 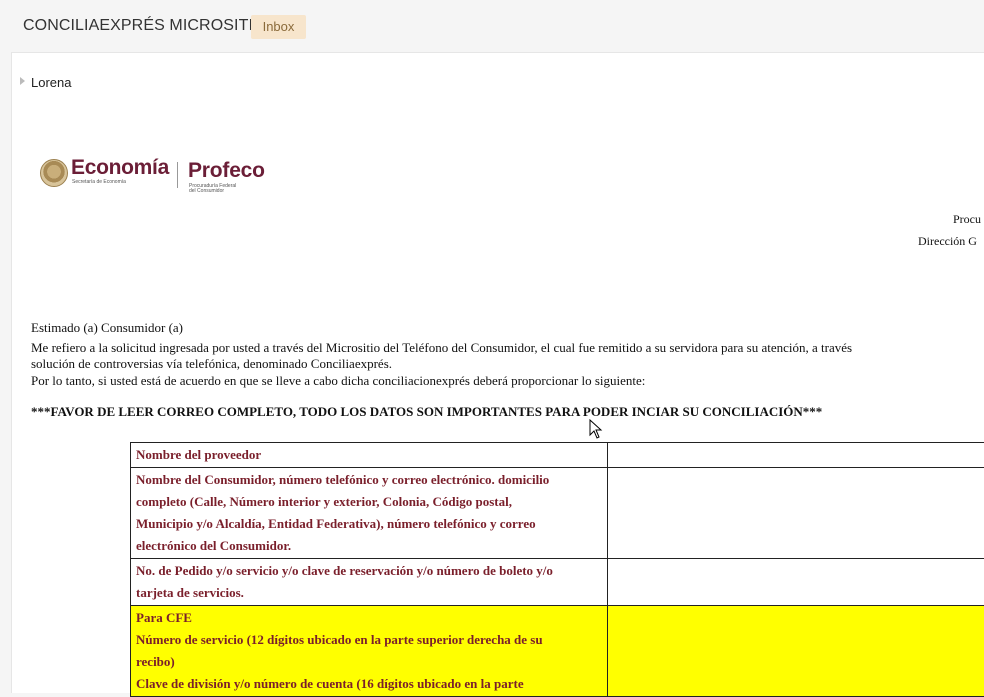 I want to click on table-cell-label: Nombre del proveedor, so click(x=369, y=455).